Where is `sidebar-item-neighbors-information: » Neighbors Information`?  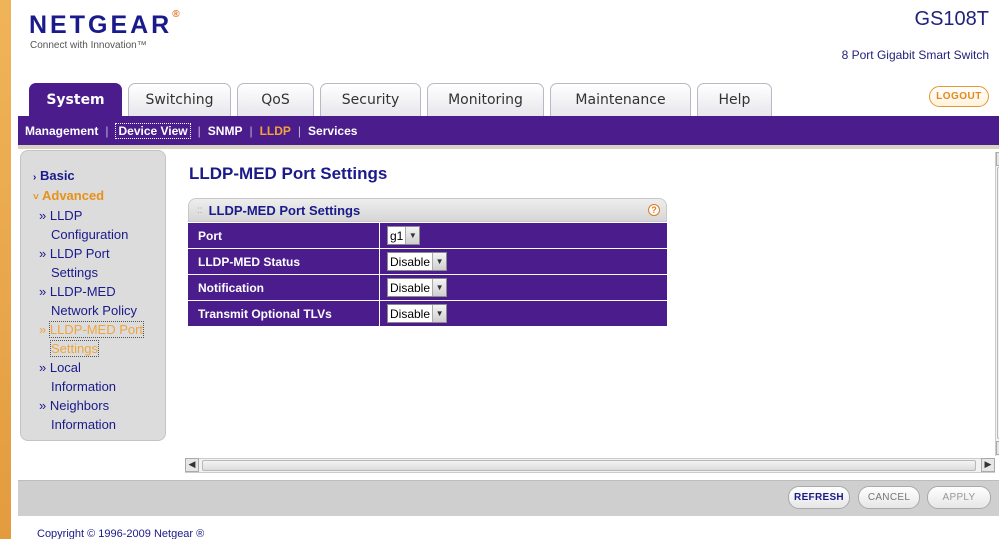
sidebar-item-neighbors-information: » Neighbors Information is located at coordinates (77, 416).